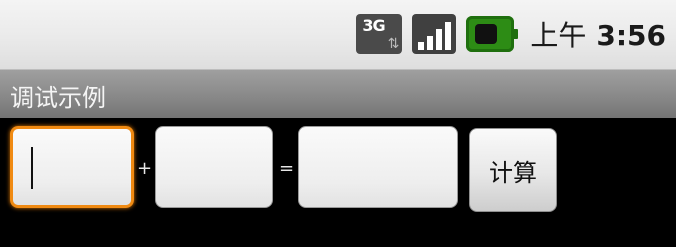 Image resolution: width=676 pixels, height=247 pixels. I want to click on status-clock: 上午 3:56, so click(598, 34).